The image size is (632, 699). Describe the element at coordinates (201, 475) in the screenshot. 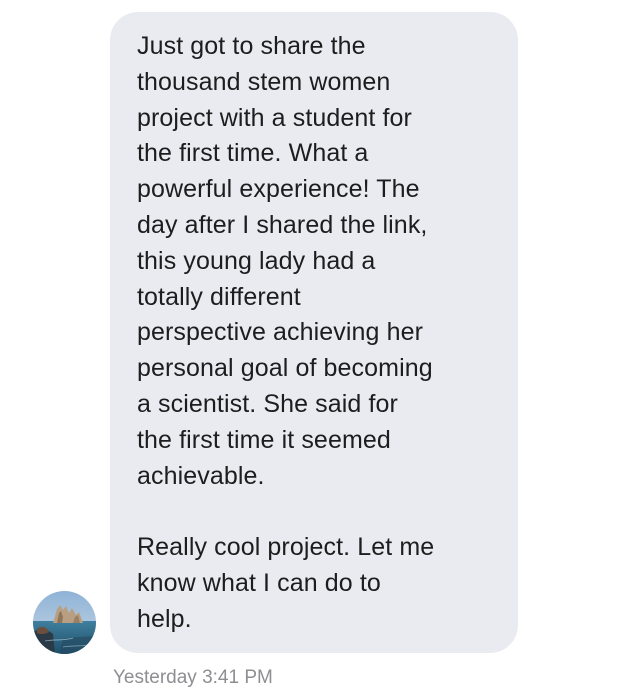

I see `message-line: achievable.` at that location.